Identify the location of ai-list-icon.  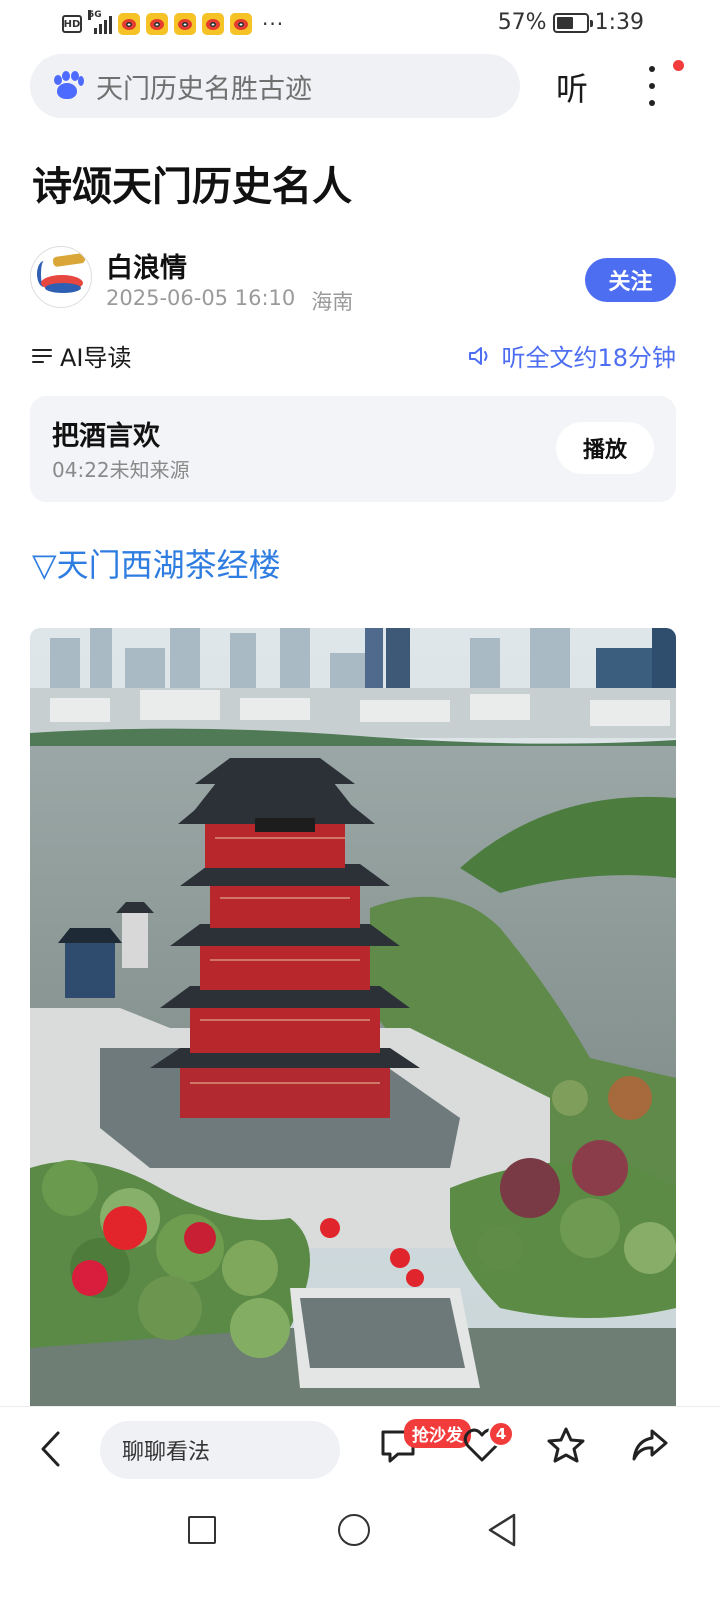
(43, 356).